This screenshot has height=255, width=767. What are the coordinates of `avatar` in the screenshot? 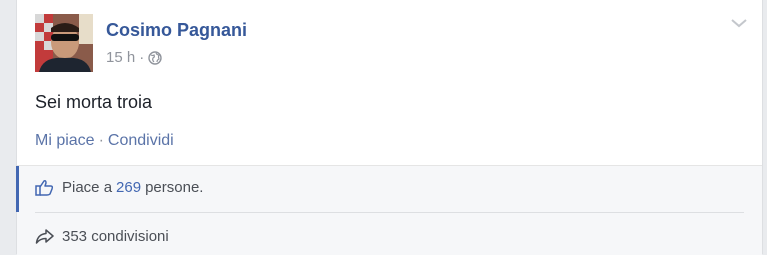 It's located at (64, 43).